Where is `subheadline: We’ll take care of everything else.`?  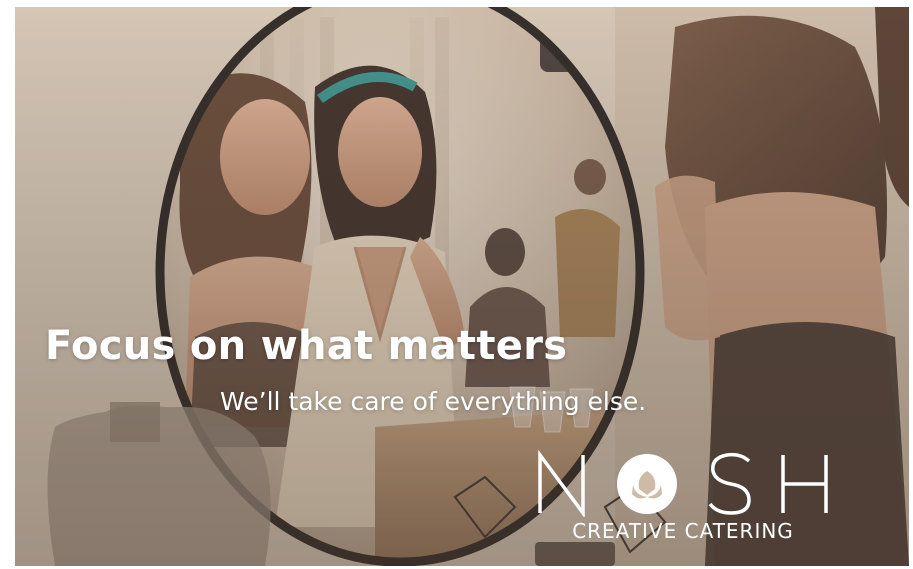
subheadline: We’ll take care of everything else. is located at coordinates (433, 401).